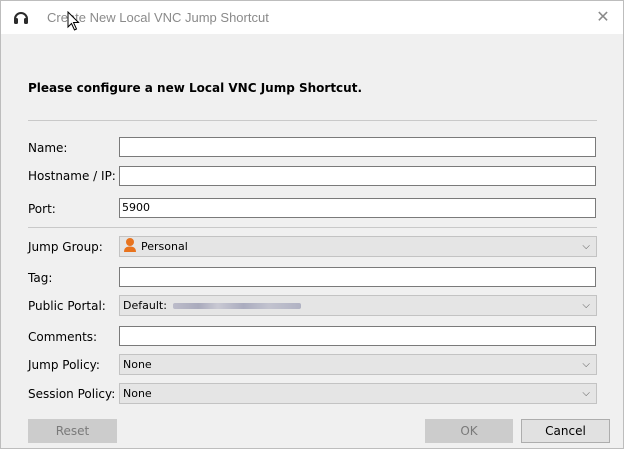 This screenshot has width=624, height=449. Describe the element at coordinates (137, 393) in the screenshot. I see `session-policy-value: None` at that location.